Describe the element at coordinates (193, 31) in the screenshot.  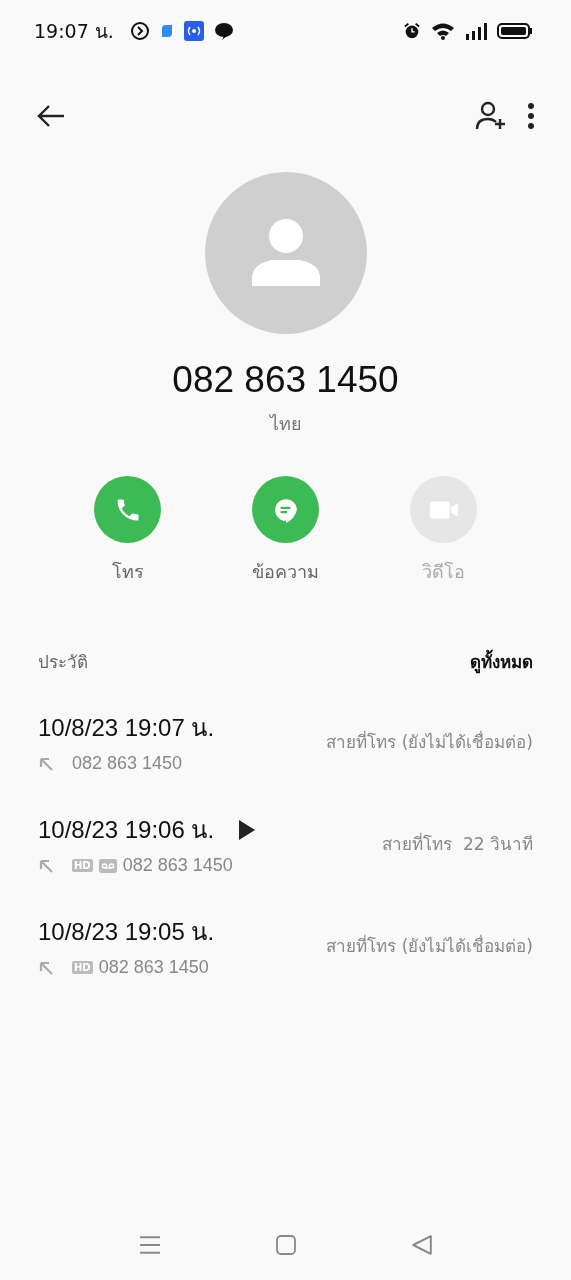
I see `broadcast-icon` at that location.